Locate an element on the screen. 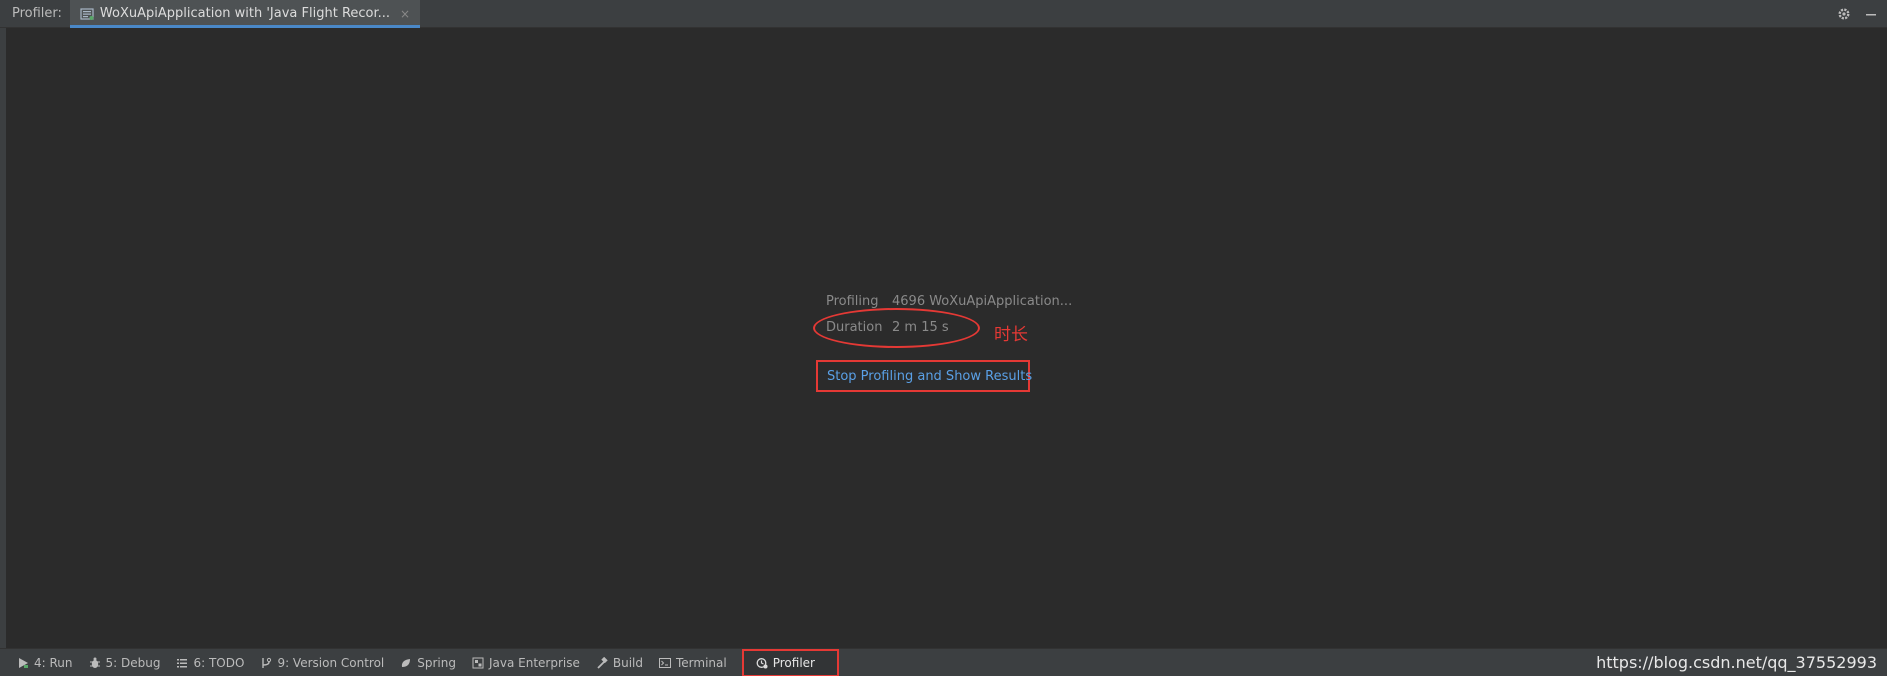  tool-run: 4: Run is located at coordinates (48, 662).